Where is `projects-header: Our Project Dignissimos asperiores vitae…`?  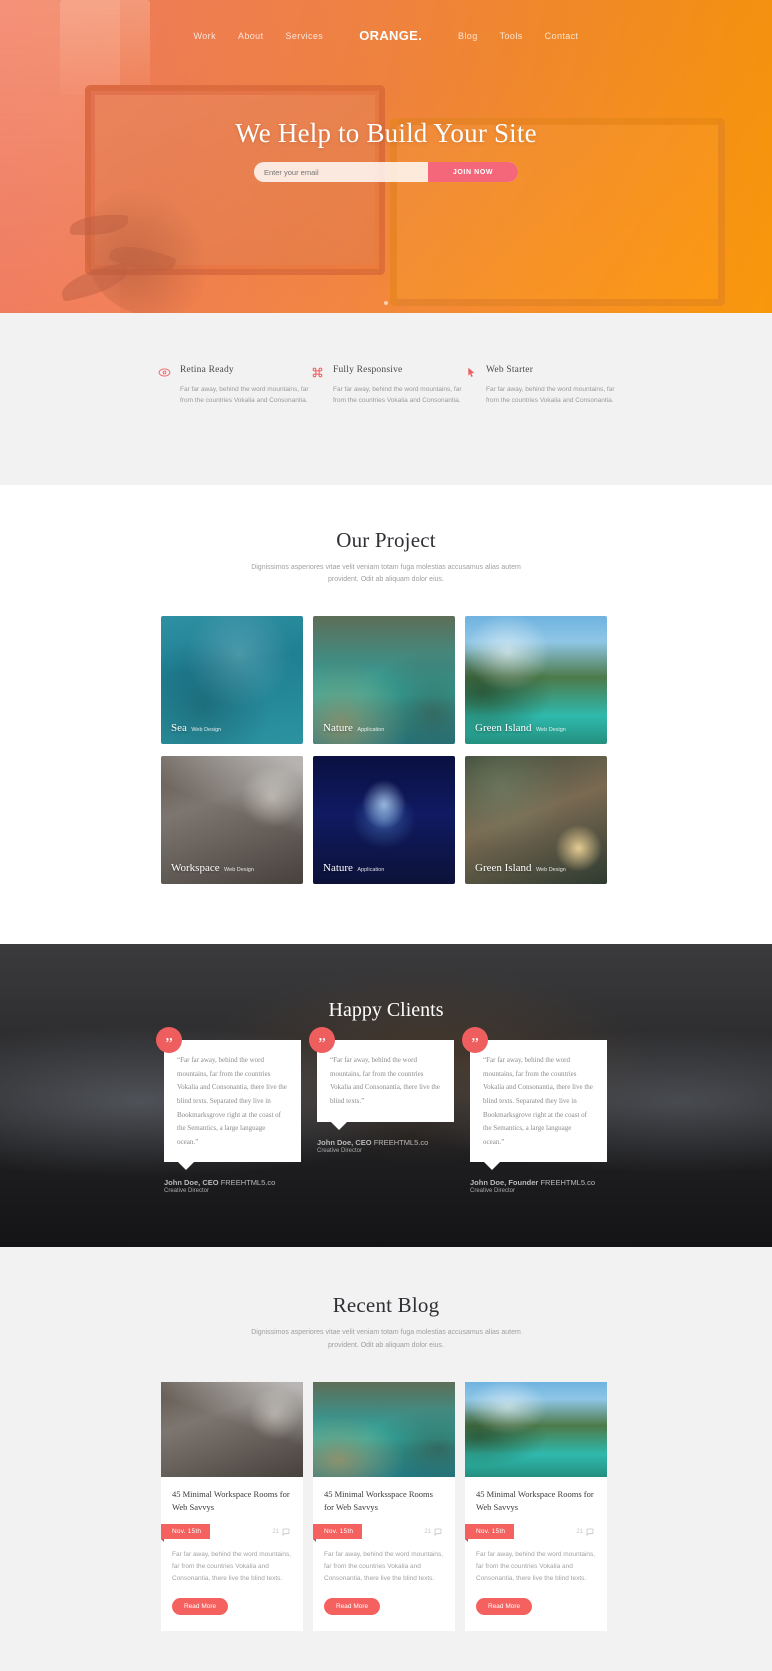
projects-header: Our Project Dignissimos asperiores vitae… is located at coordinates (386, 557).